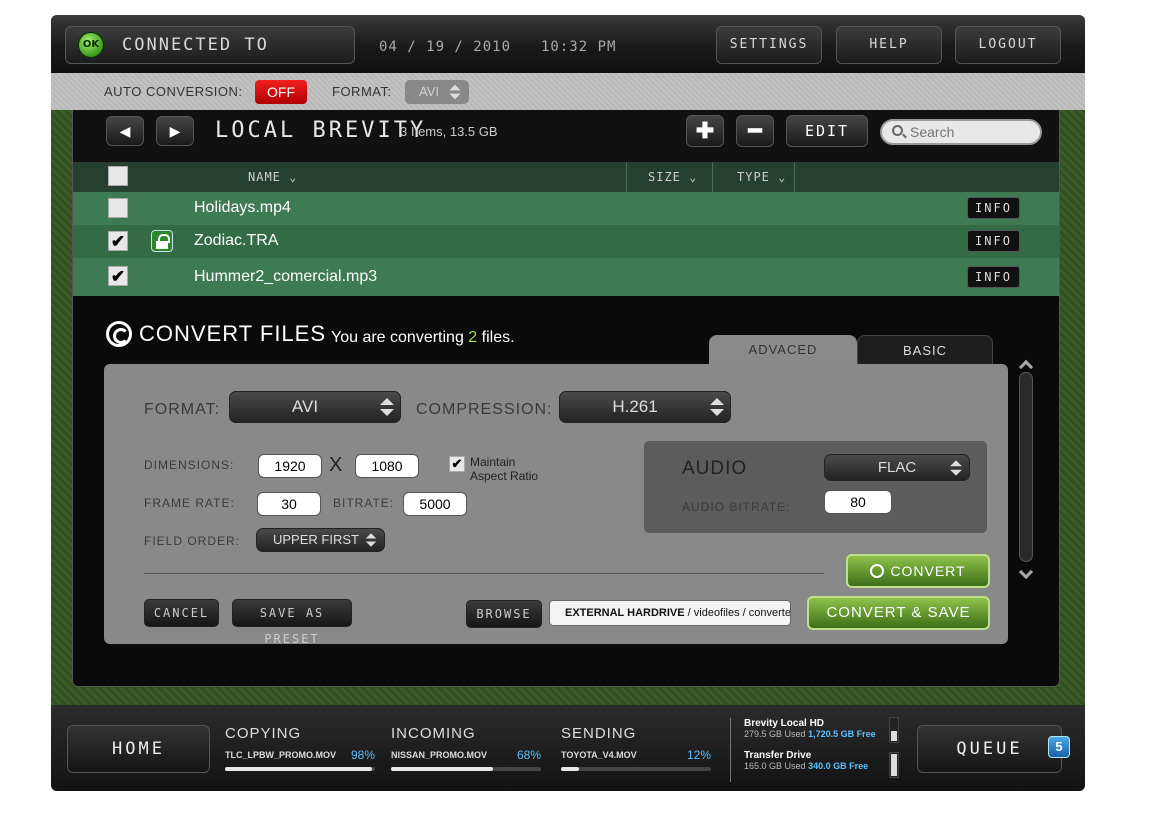 The image size is (1152, 815). Describe the element at coordinates (842, 734) in the screenshot. I see `drive-free: 1,720.5 GB Free` at that location.